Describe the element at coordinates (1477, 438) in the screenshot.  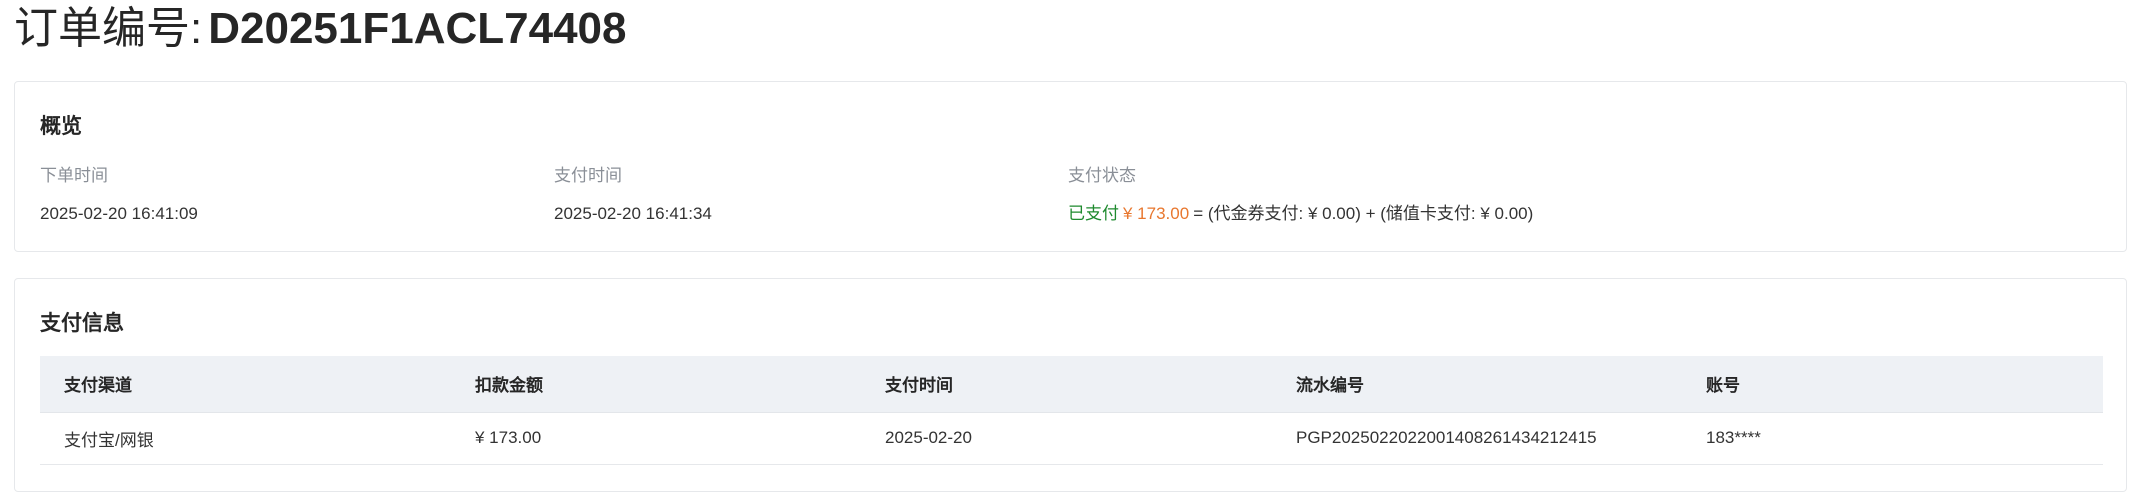
I see `cell-serial-no: PGP20250220220014082614342124​15` at that location.